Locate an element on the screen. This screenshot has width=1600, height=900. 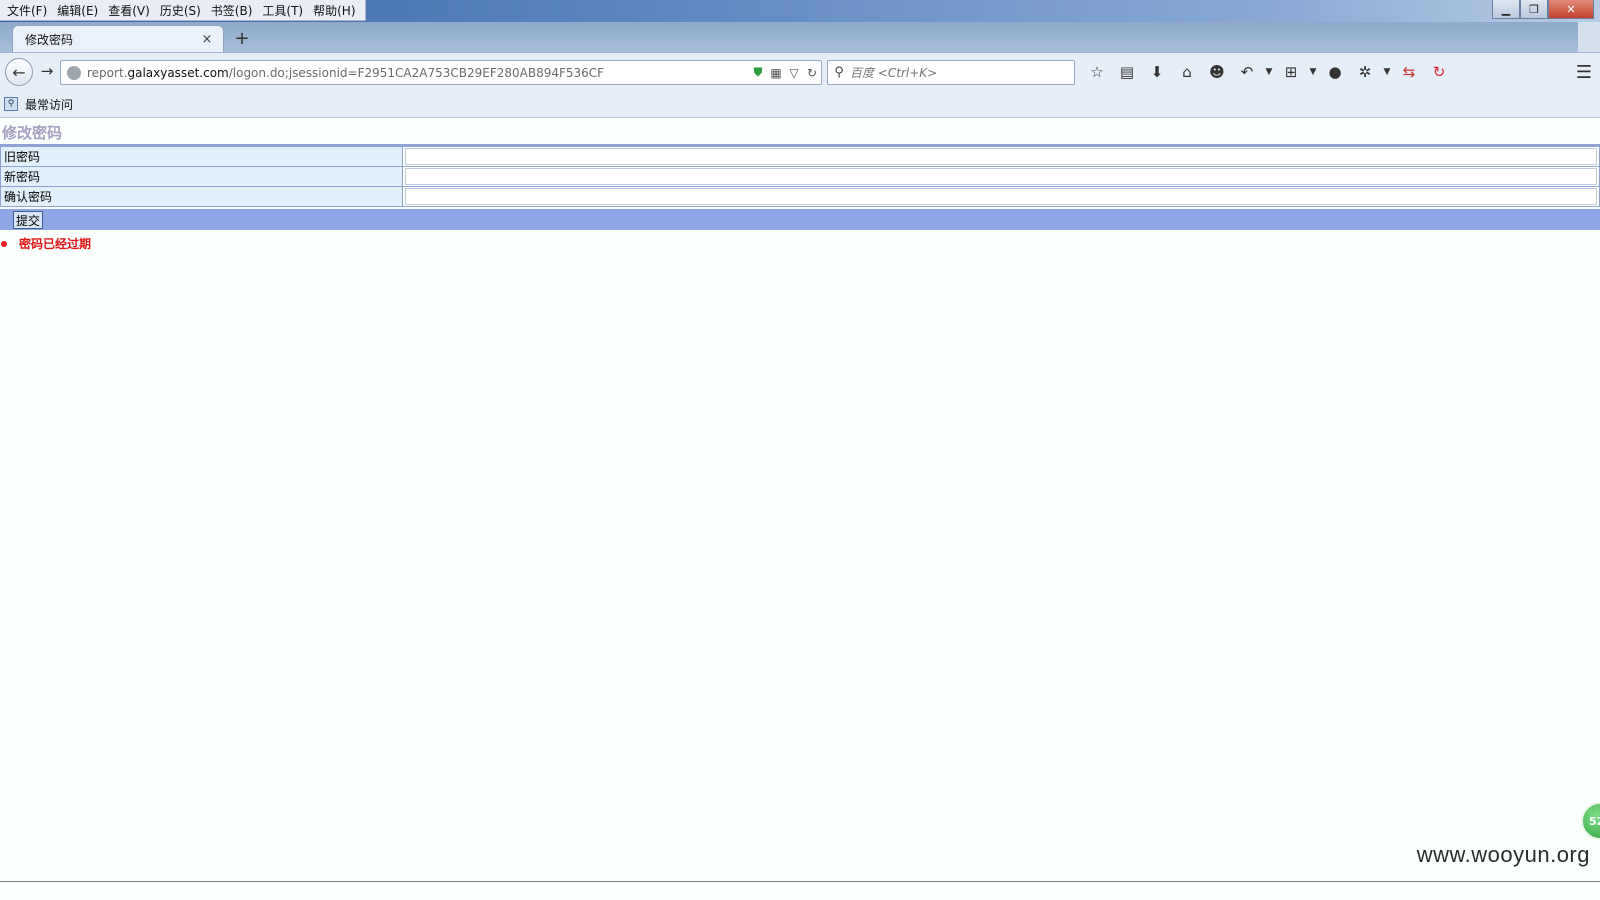
confirm-password-input is located at coordinates (1001, 196).